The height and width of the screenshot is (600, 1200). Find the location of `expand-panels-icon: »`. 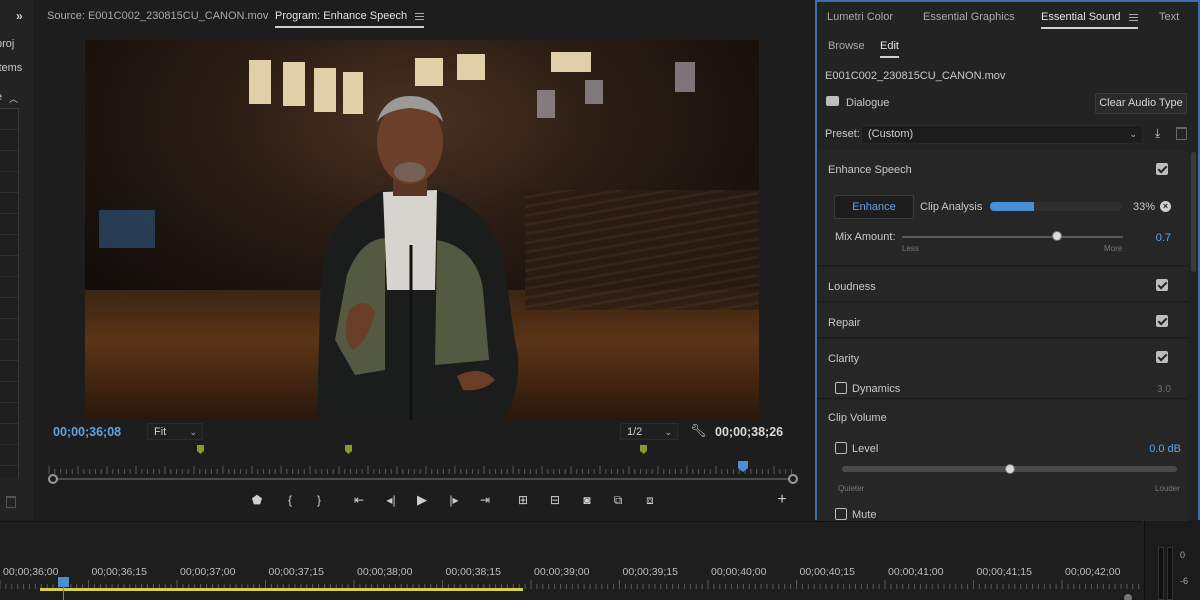

expand-panels-icon: » is located at coordinates (19, 16).